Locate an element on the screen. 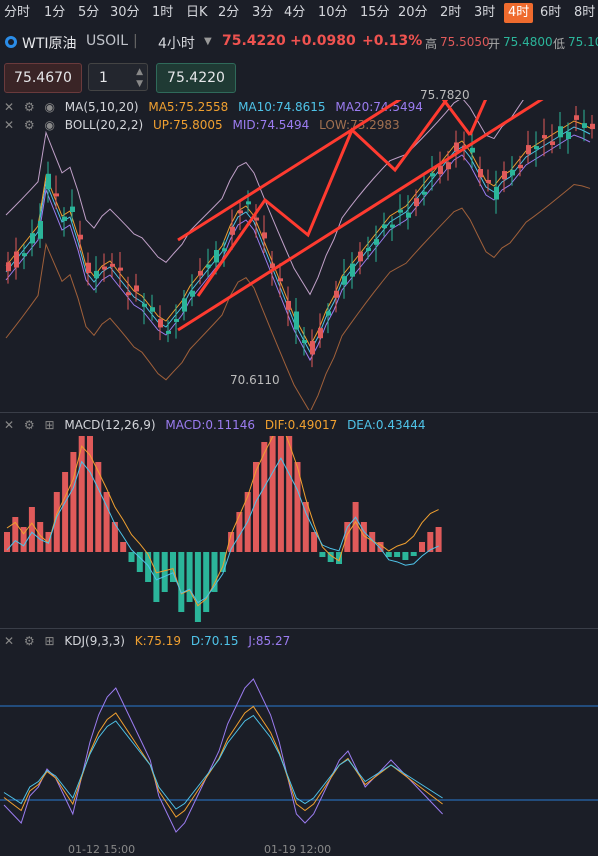  tab-10: 15分 is located at coordinates (375, 13).